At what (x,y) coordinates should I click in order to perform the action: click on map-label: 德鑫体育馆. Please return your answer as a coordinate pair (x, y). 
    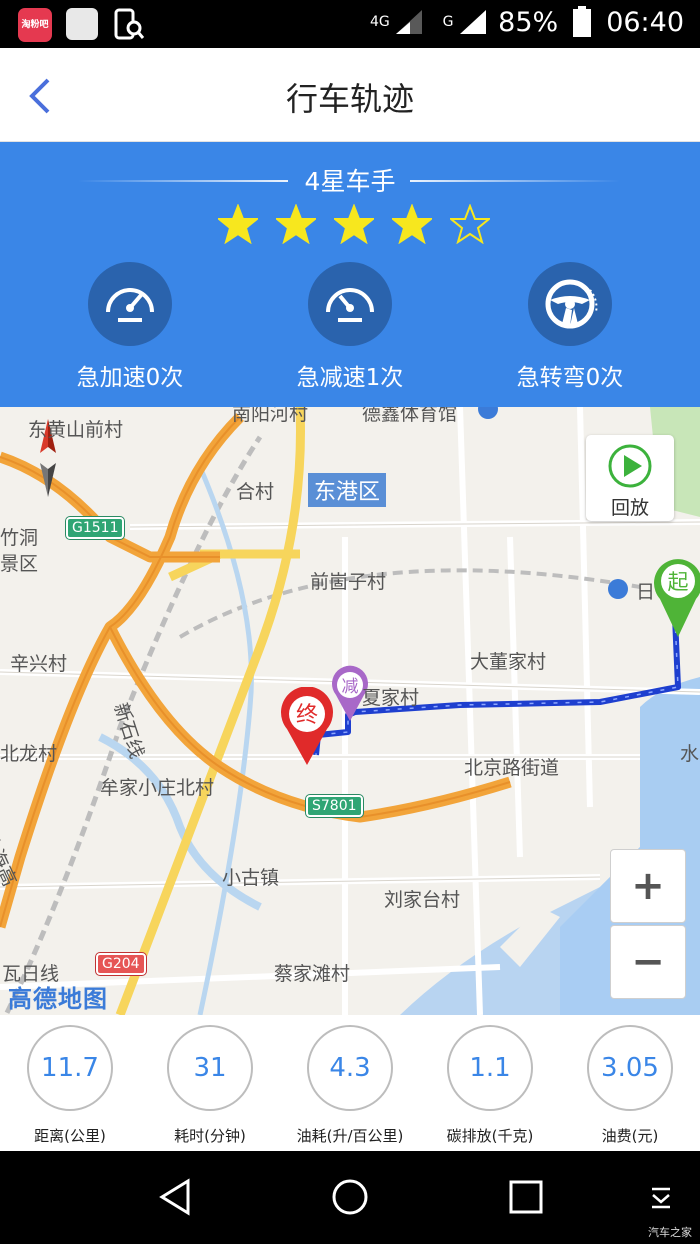
    Looking at the image, I should click on (410, 416).